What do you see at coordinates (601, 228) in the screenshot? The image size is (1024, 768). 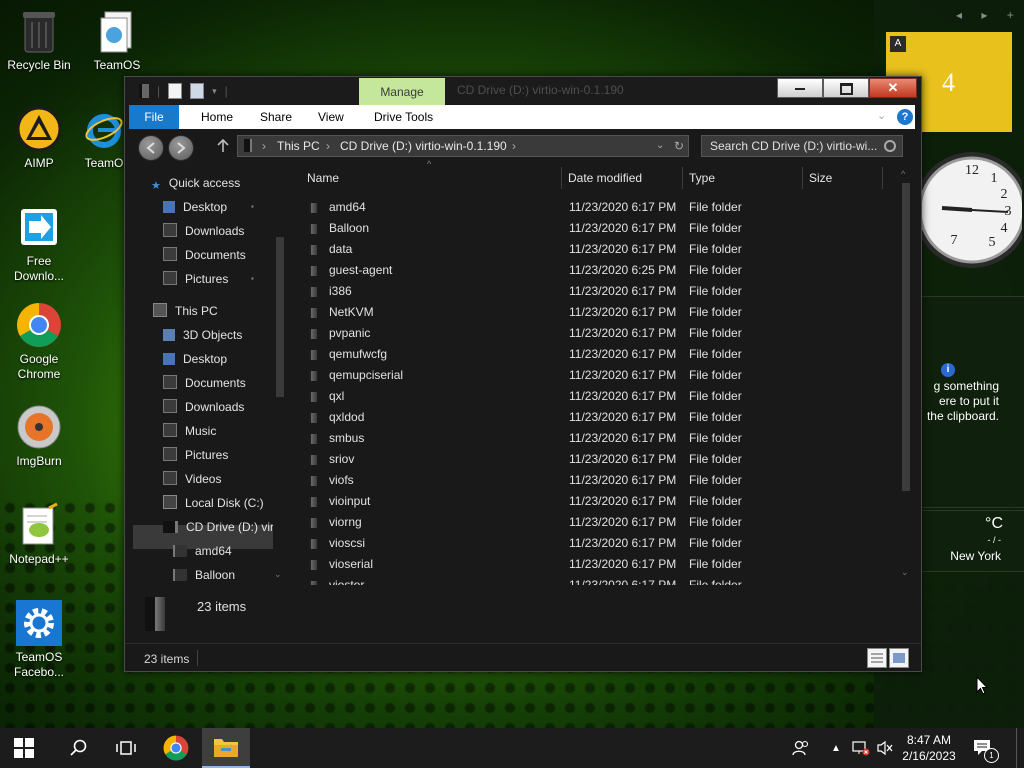 I see `file-row: Balloon 11/23/2020 6:17 PM File folder` at bounding box center [601, 228].